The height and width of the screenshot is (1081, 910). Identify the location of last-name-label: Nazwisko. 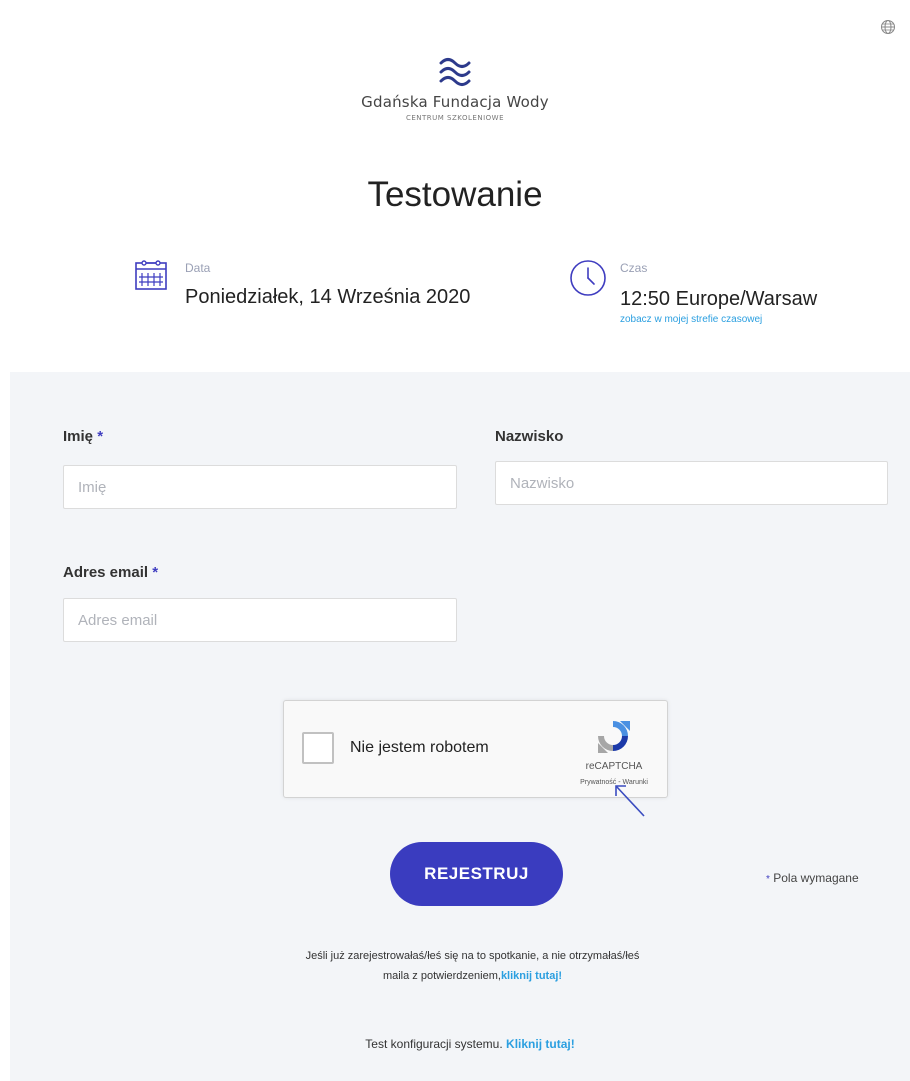
(529, 436).